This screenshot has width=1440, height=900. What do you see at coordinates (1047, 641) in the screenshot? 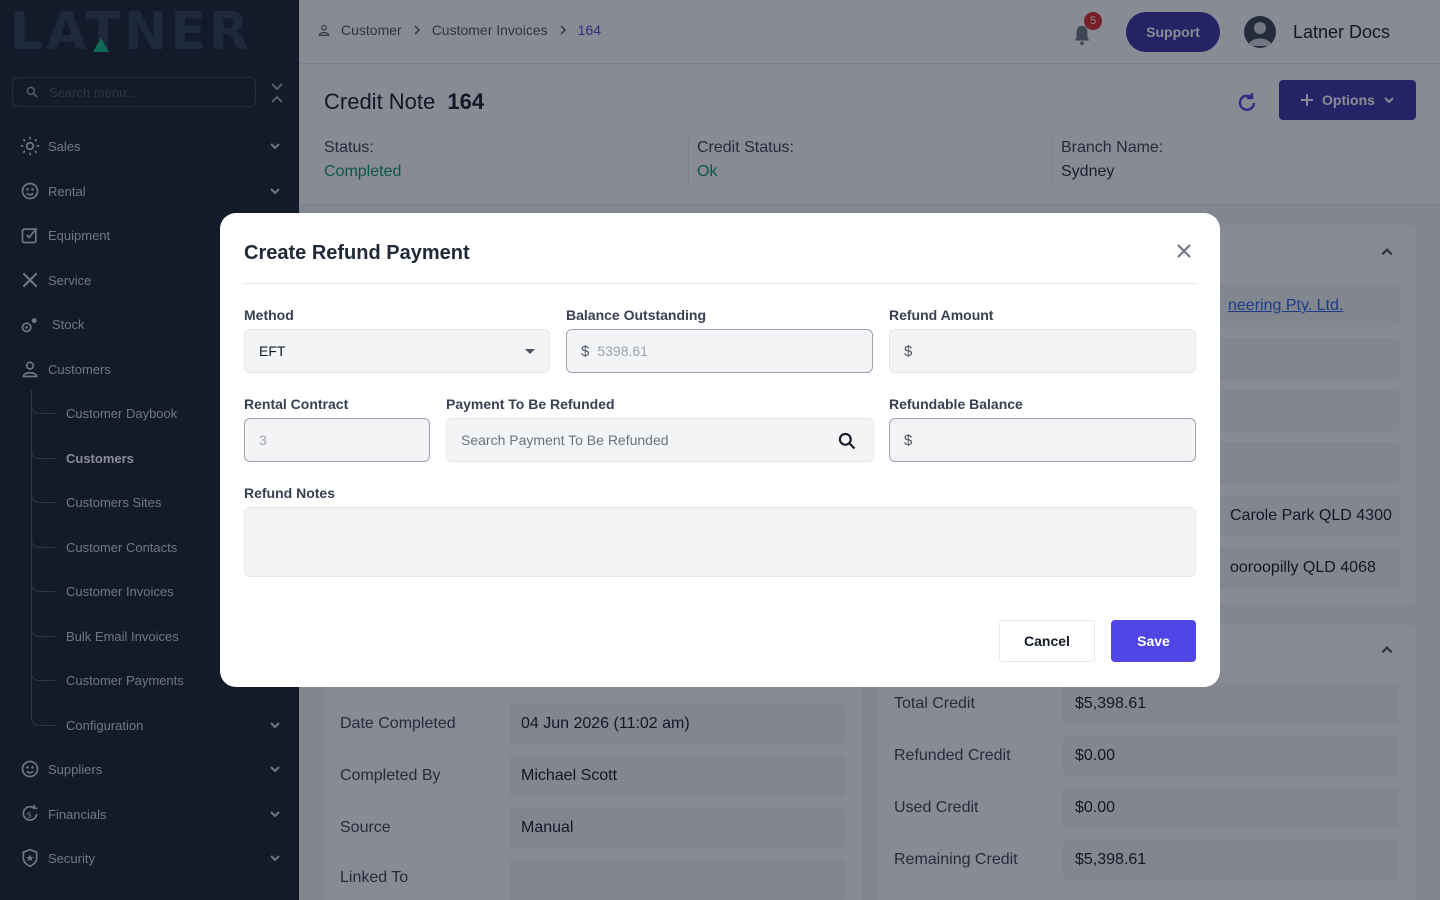
I see `cancel-button: Cancel` at bounding box center [1047, 641].